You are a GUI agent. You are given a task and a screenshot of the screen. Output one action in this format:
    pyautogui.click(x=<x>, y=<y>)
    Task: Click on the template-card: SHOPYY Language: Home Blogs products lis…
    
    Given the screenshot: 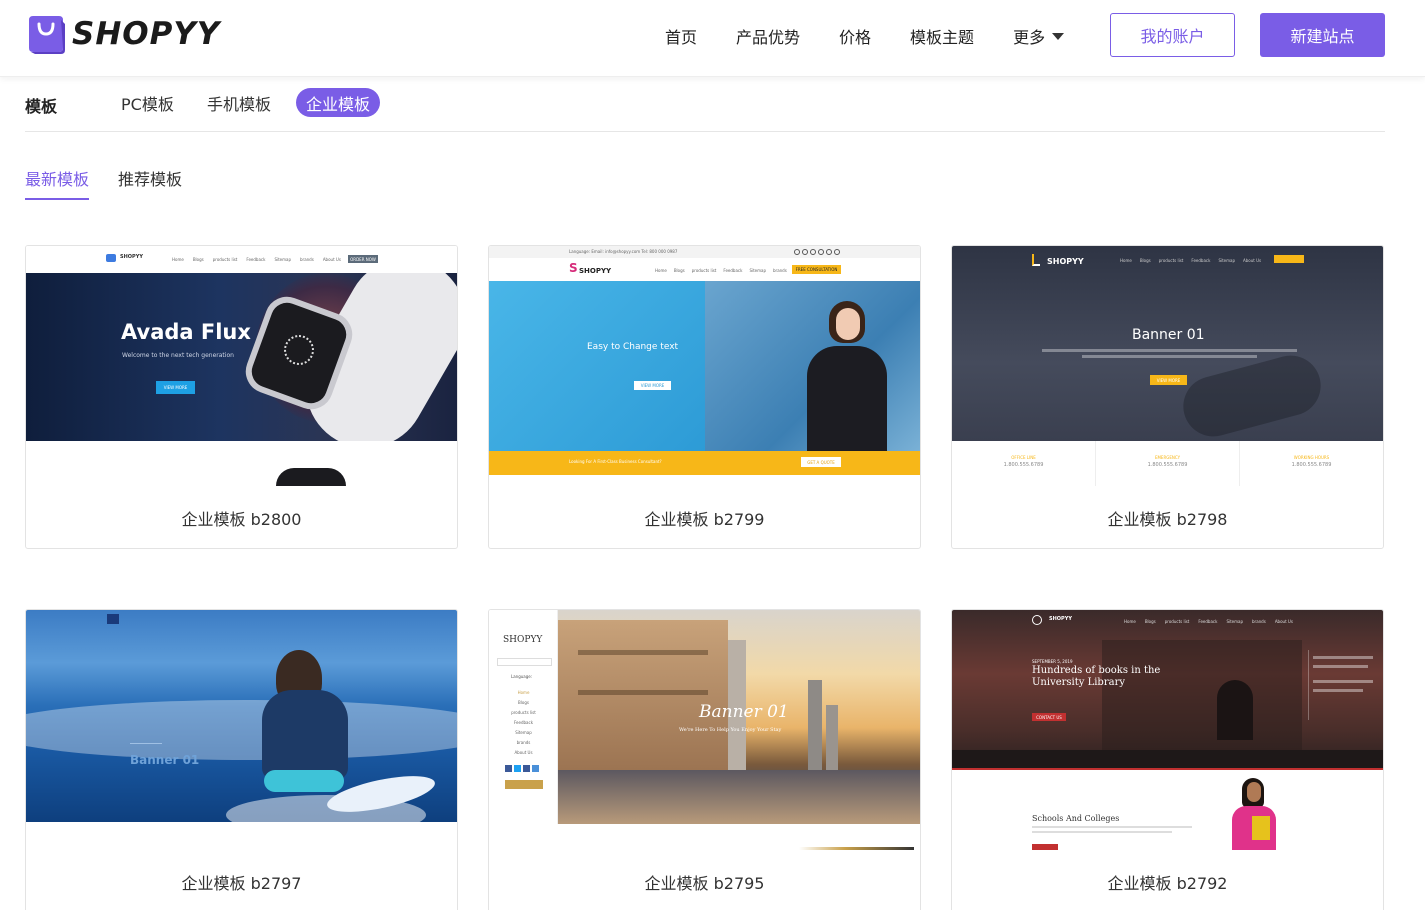 What is the action you would take?
    pyautogui.click(x=704, y=759)
    